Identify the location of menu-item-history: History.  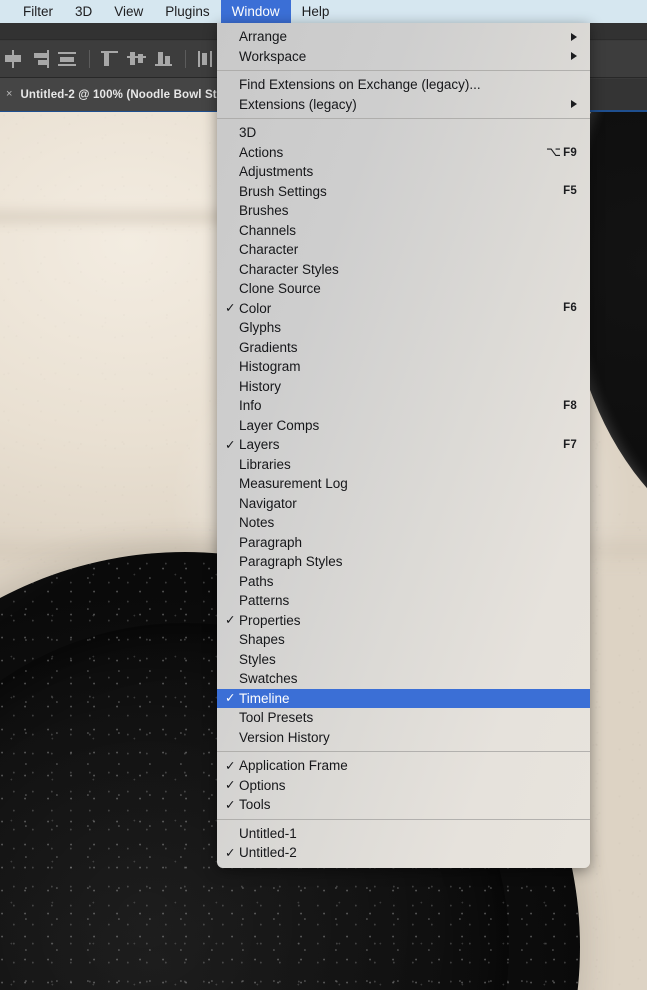
(403, 387).